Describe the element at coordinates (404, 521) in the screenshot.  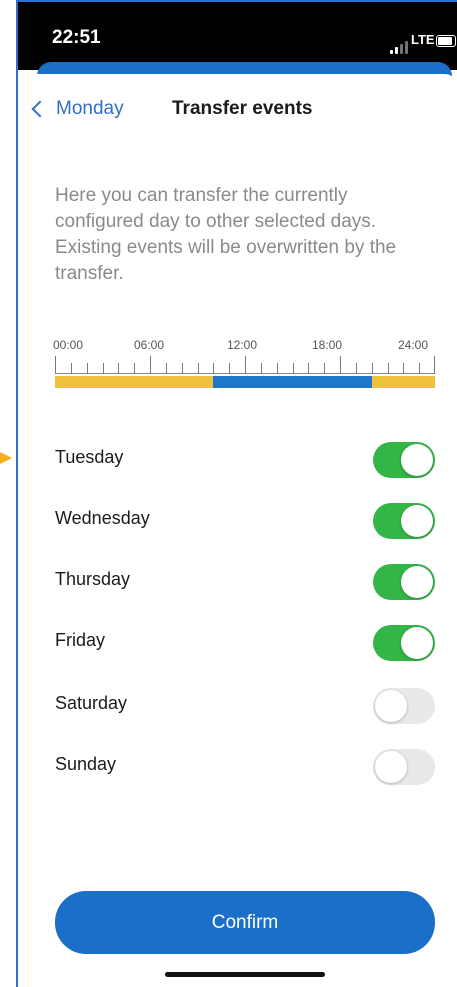
I see `wednesday-toggle` at that location.